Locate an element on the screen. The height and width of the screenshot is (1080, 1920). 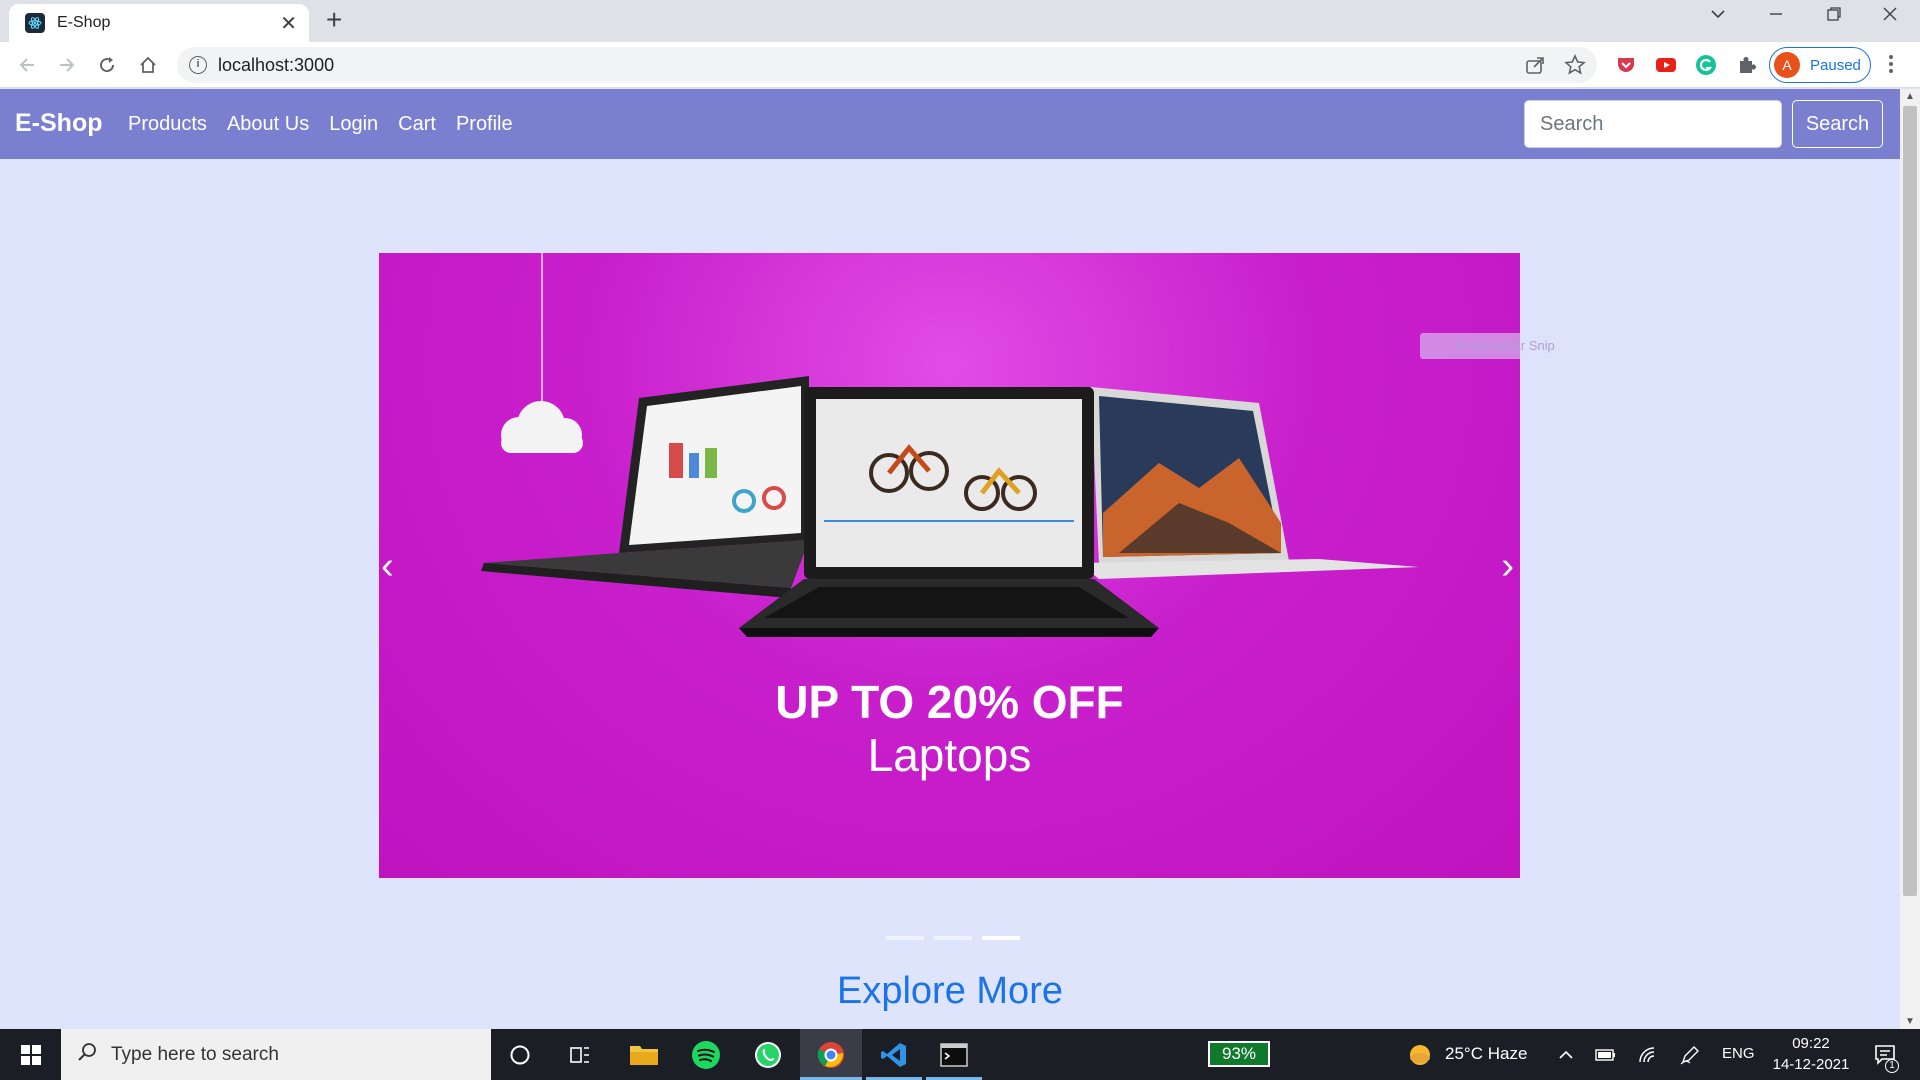
notification-count-badge: 1 is located at coordinates (1892, 1066).